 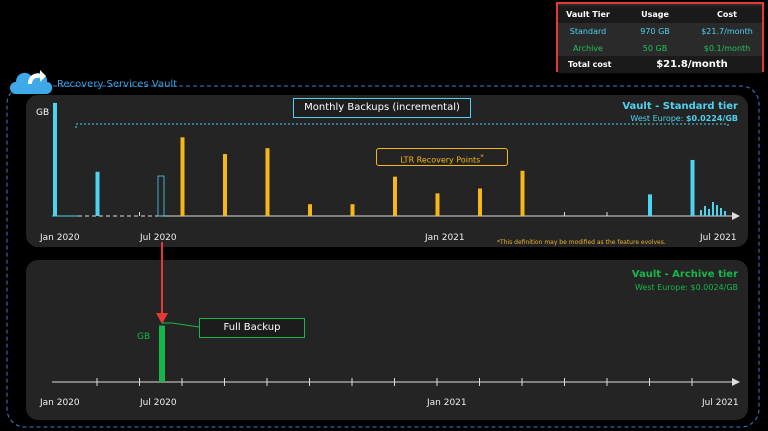 What do you see at coordinates (396, 354) in the screenshot?
I see `archive-tier-chart` at bounding box center [396, 354].